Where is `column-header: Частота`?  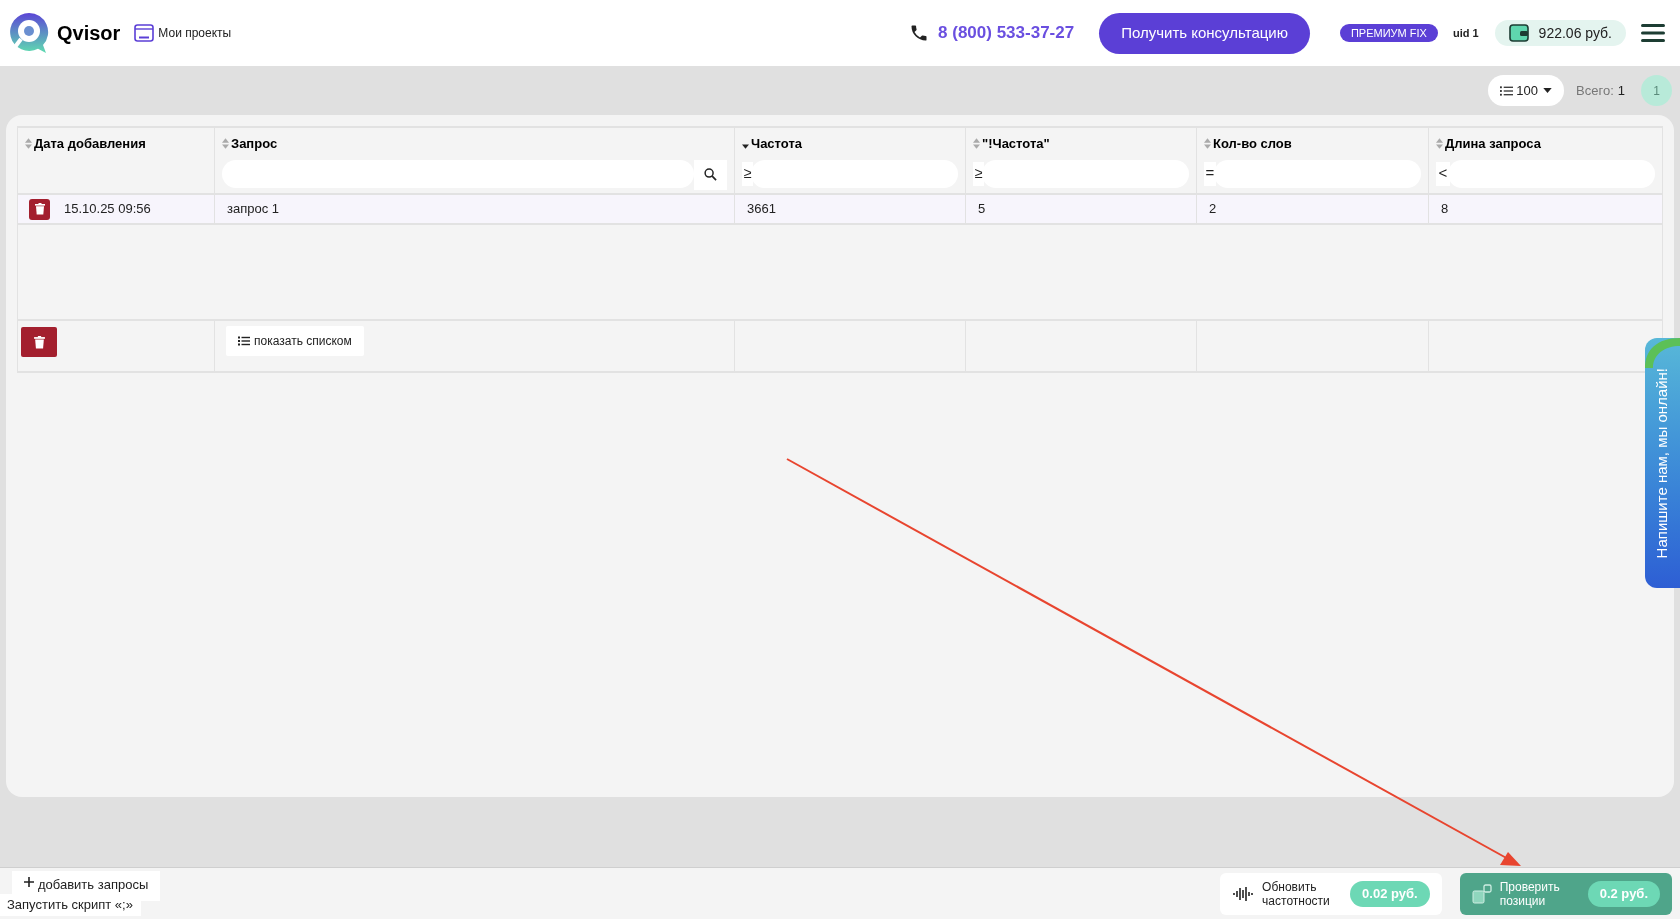
column-header: Частота is located at coordinates (776, 144).